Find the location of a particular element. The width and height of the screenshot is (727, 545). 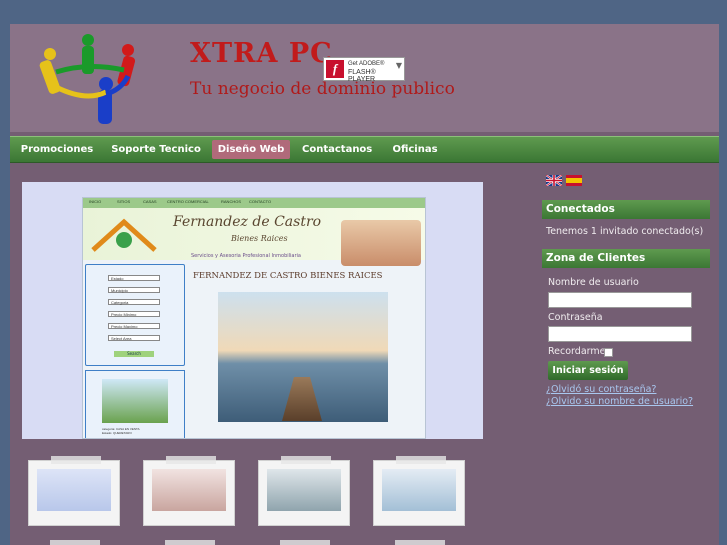

online-module-title: Conectados is located at coordinates (626, 209).